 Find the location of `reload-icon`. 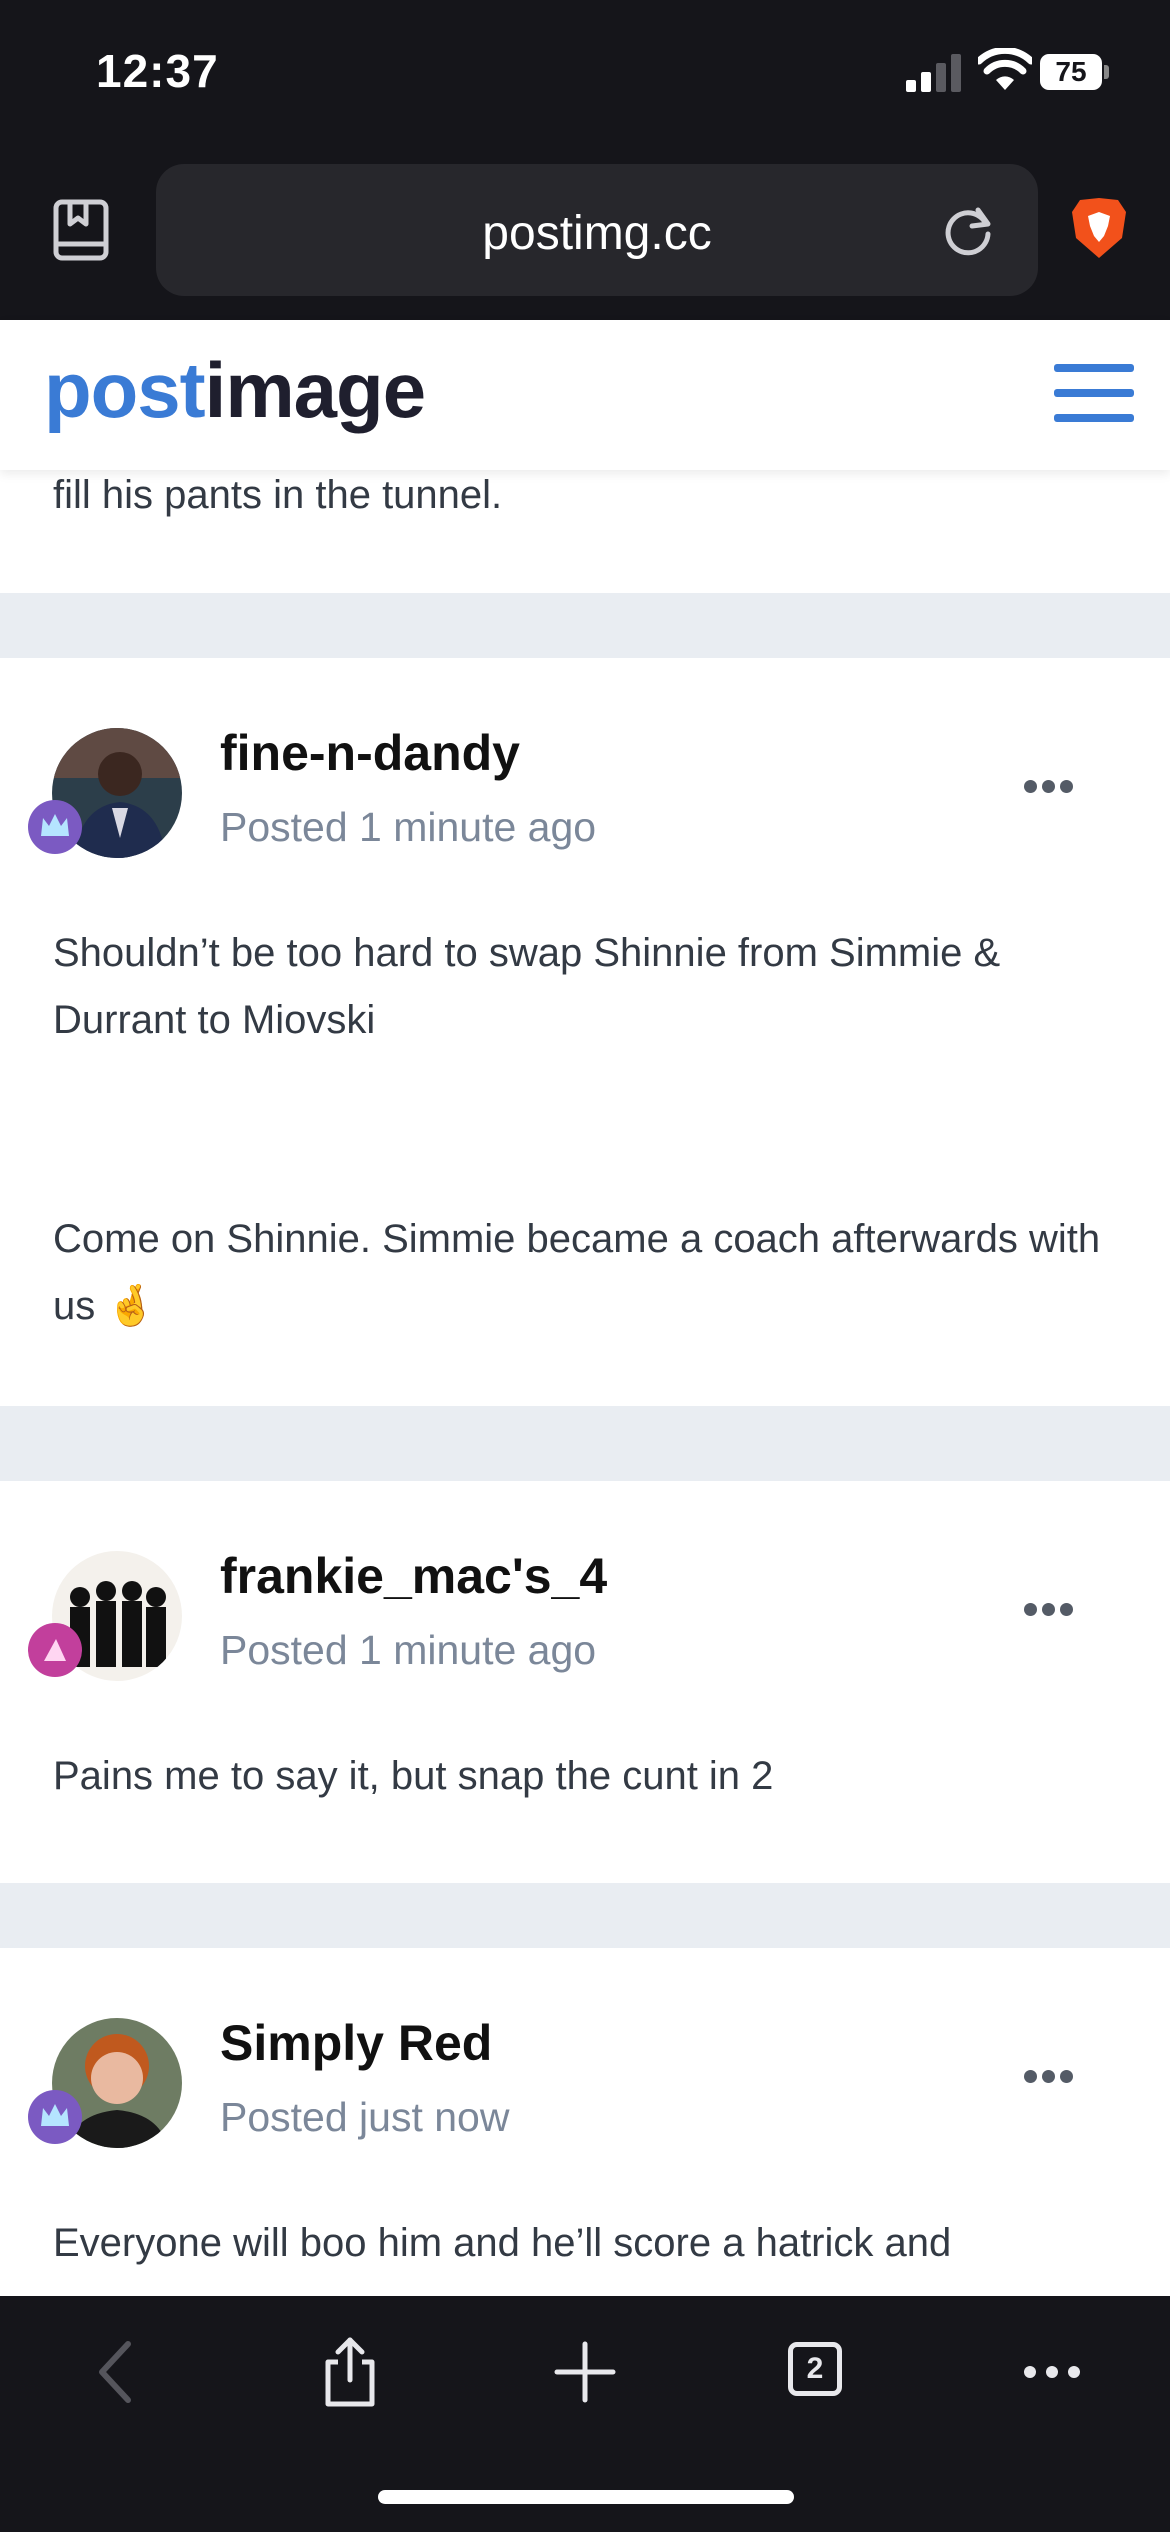

reload-icon is located at coordinates (968, 230).